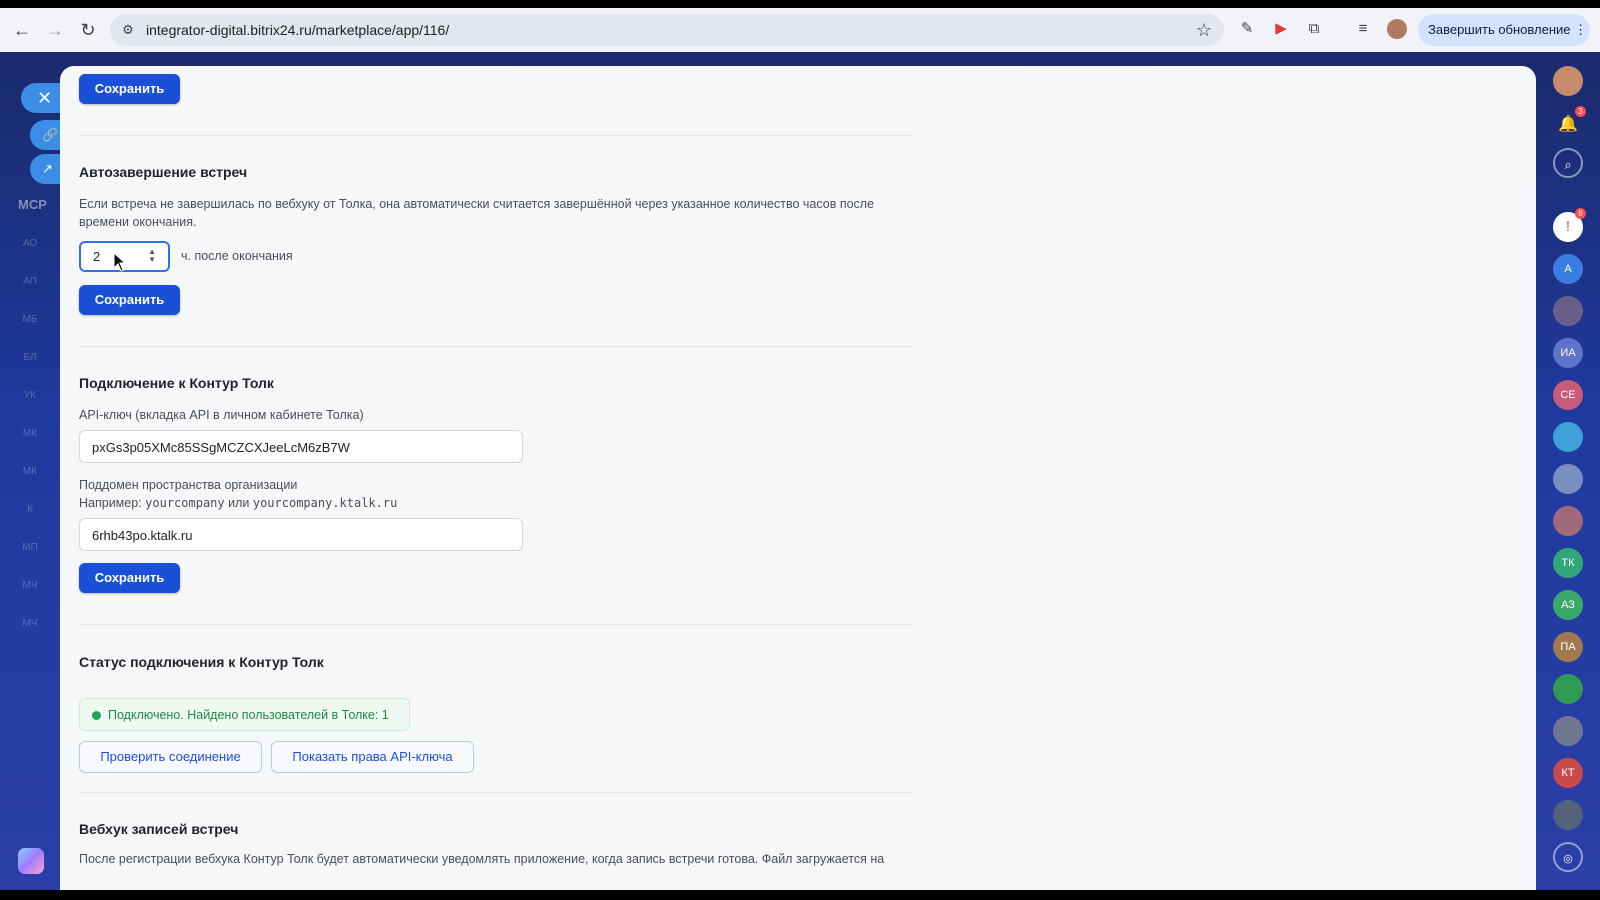  What do you see at coordinates (31, 861) in the screenshot?
I see `copilot-logo-icon` at bounding box center [31, 861].